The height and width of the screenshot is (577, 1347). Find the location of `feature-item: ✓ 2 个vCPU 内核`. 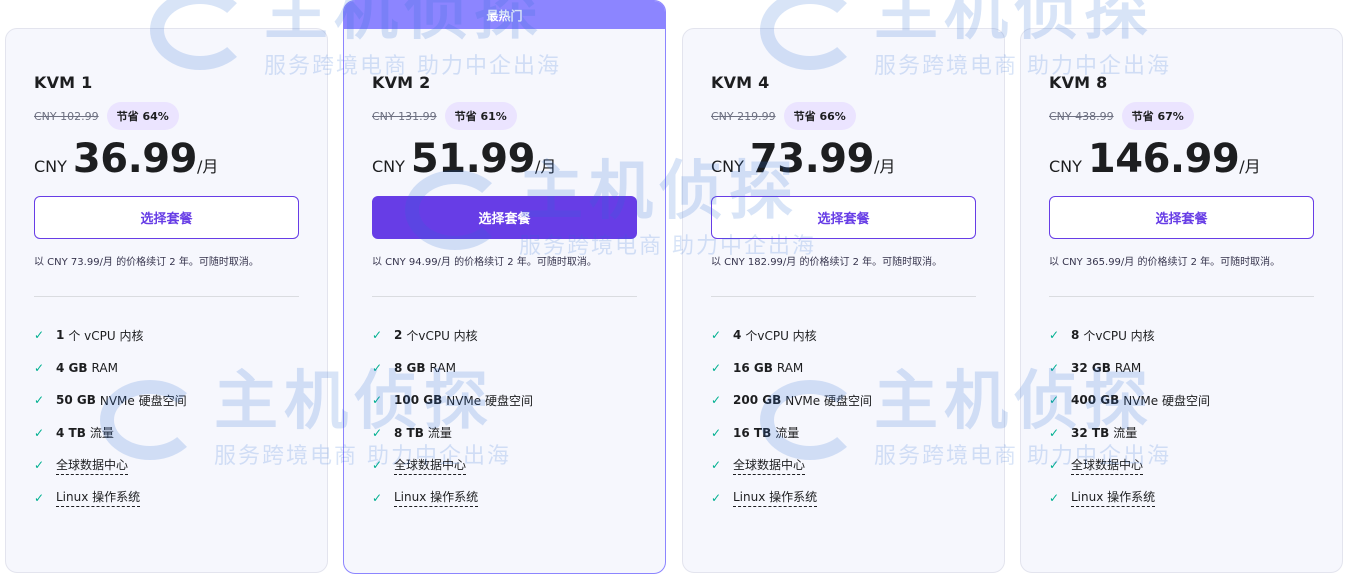

feature-item: ✓ 2 个vCPU 内核 is located at coordinates (425, 335).